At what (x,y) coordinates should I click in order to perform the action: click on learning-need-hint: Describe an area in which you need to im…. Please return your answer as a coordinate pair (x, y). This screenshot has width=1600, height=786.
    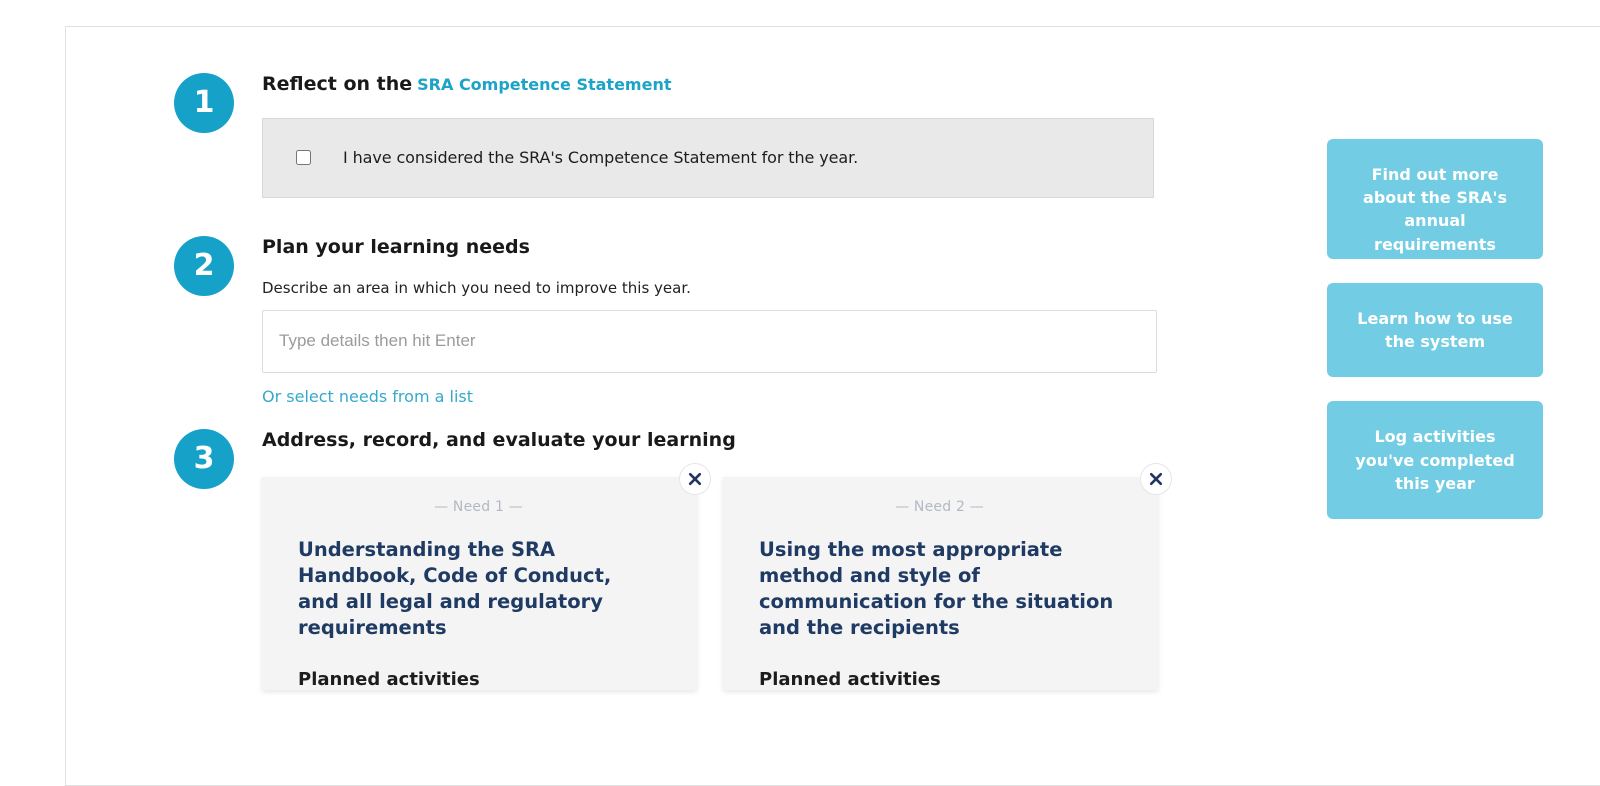
    Looking at the image, I should click on (476, 287).